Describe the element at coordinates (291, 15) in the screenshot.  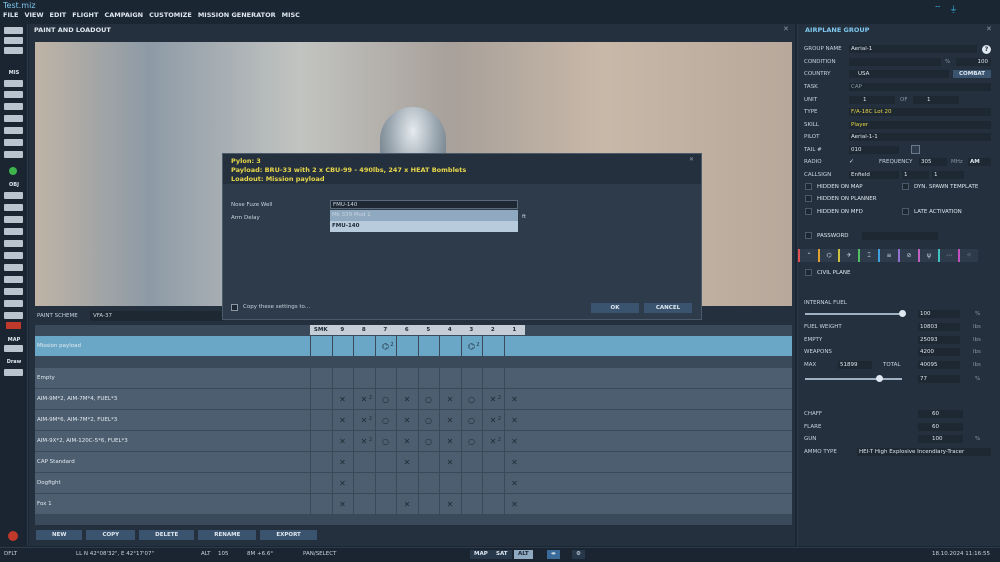
I see `menu-misc: MISC` at that location.